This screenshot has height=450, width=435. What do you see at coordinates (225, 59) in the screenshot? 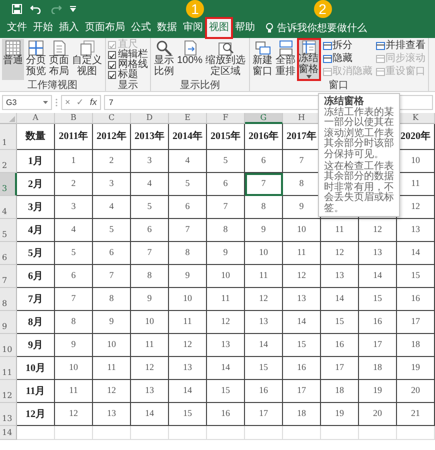
I see `ribbon-button: 缩放到选定区域` at bounding box center [225, 59].